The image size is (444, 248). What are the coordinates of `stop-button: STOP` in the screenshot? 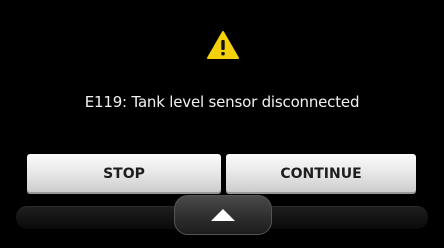 It's located at (124, 174).